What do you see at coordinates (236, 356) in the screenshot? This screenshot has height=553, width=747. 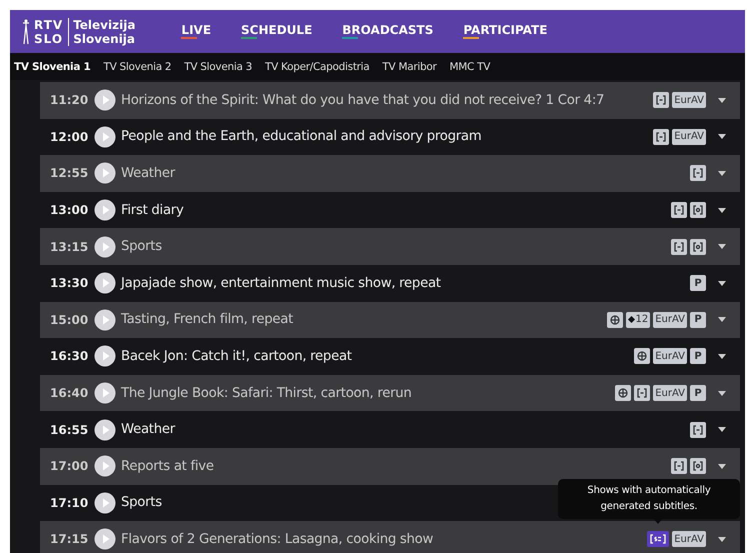 I see `program-title: Bacek Jon: Catch it!, cartoon, repeat` at bounding box center [236, 356].